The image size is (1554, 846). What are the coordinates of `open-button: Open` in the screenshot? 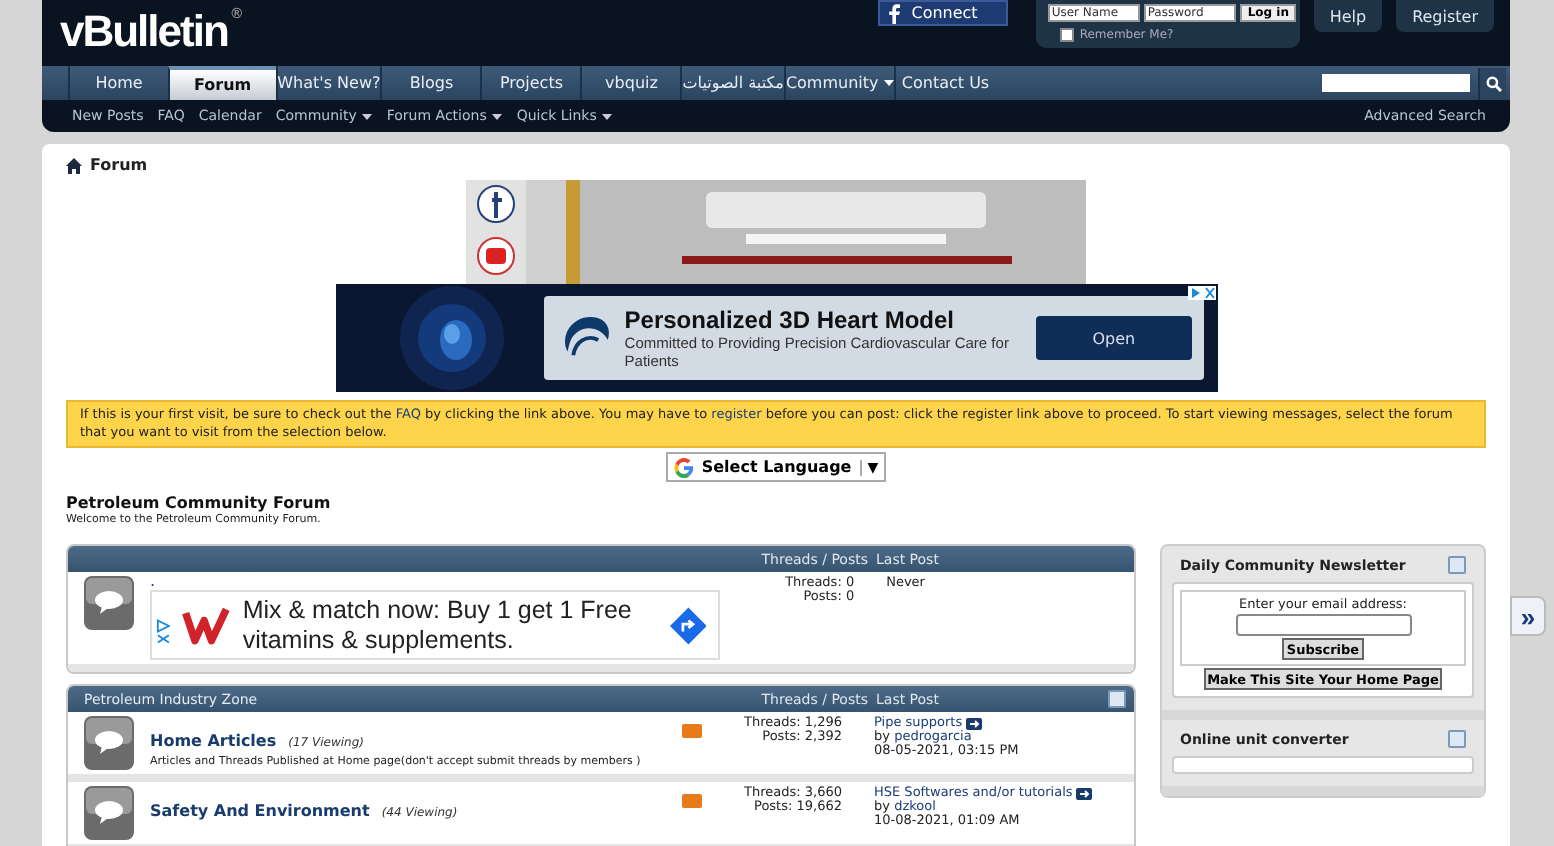 It's located at (1113, 338).